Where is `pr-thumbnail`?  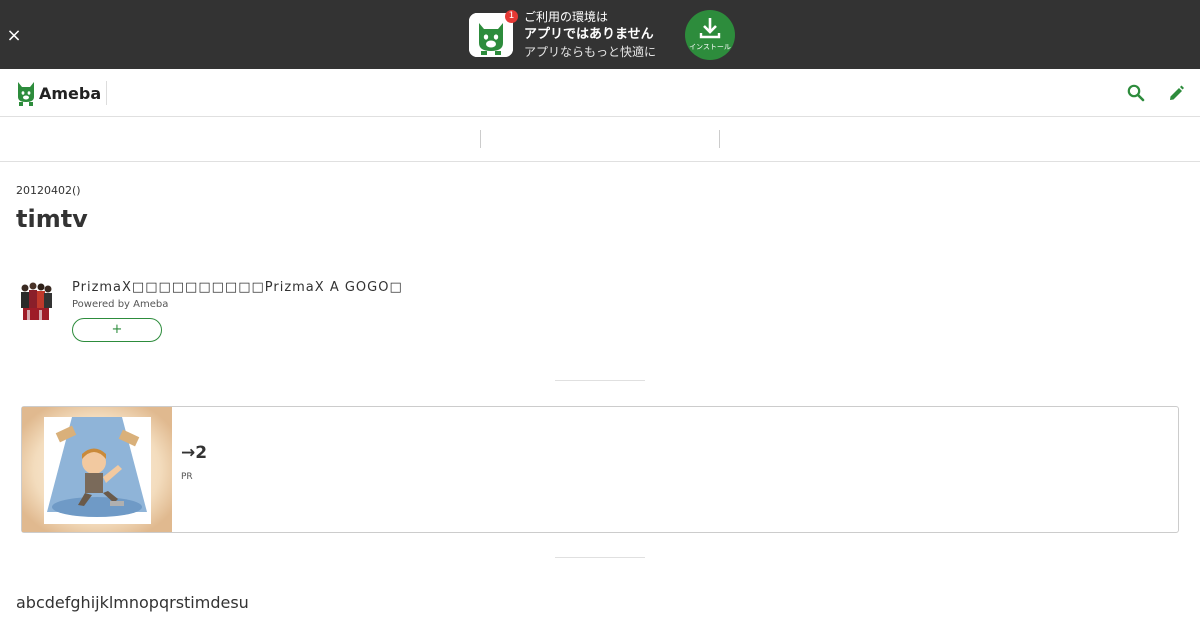 pr-thumbnail is located at coordinates (97, 469).